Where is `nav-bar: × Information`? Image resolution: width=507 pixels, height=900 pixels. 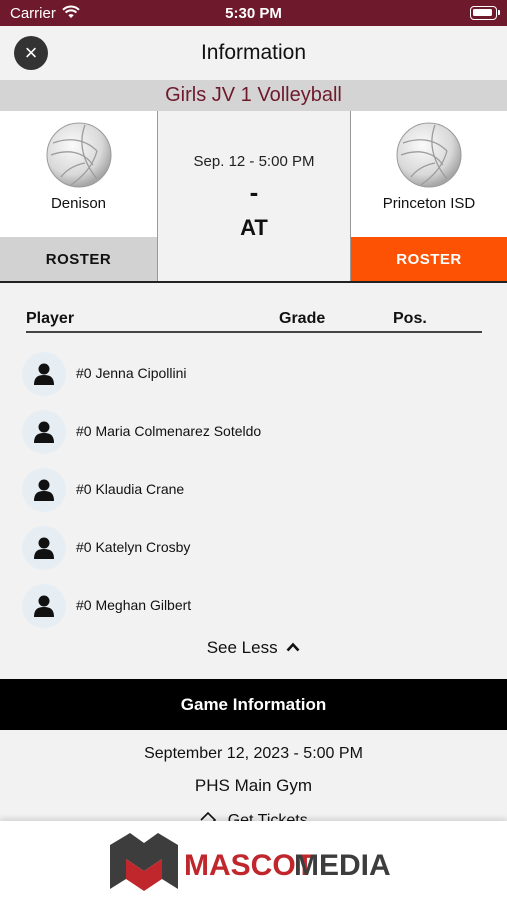
nav-bar: × Information is located at coordinates (253, 53).